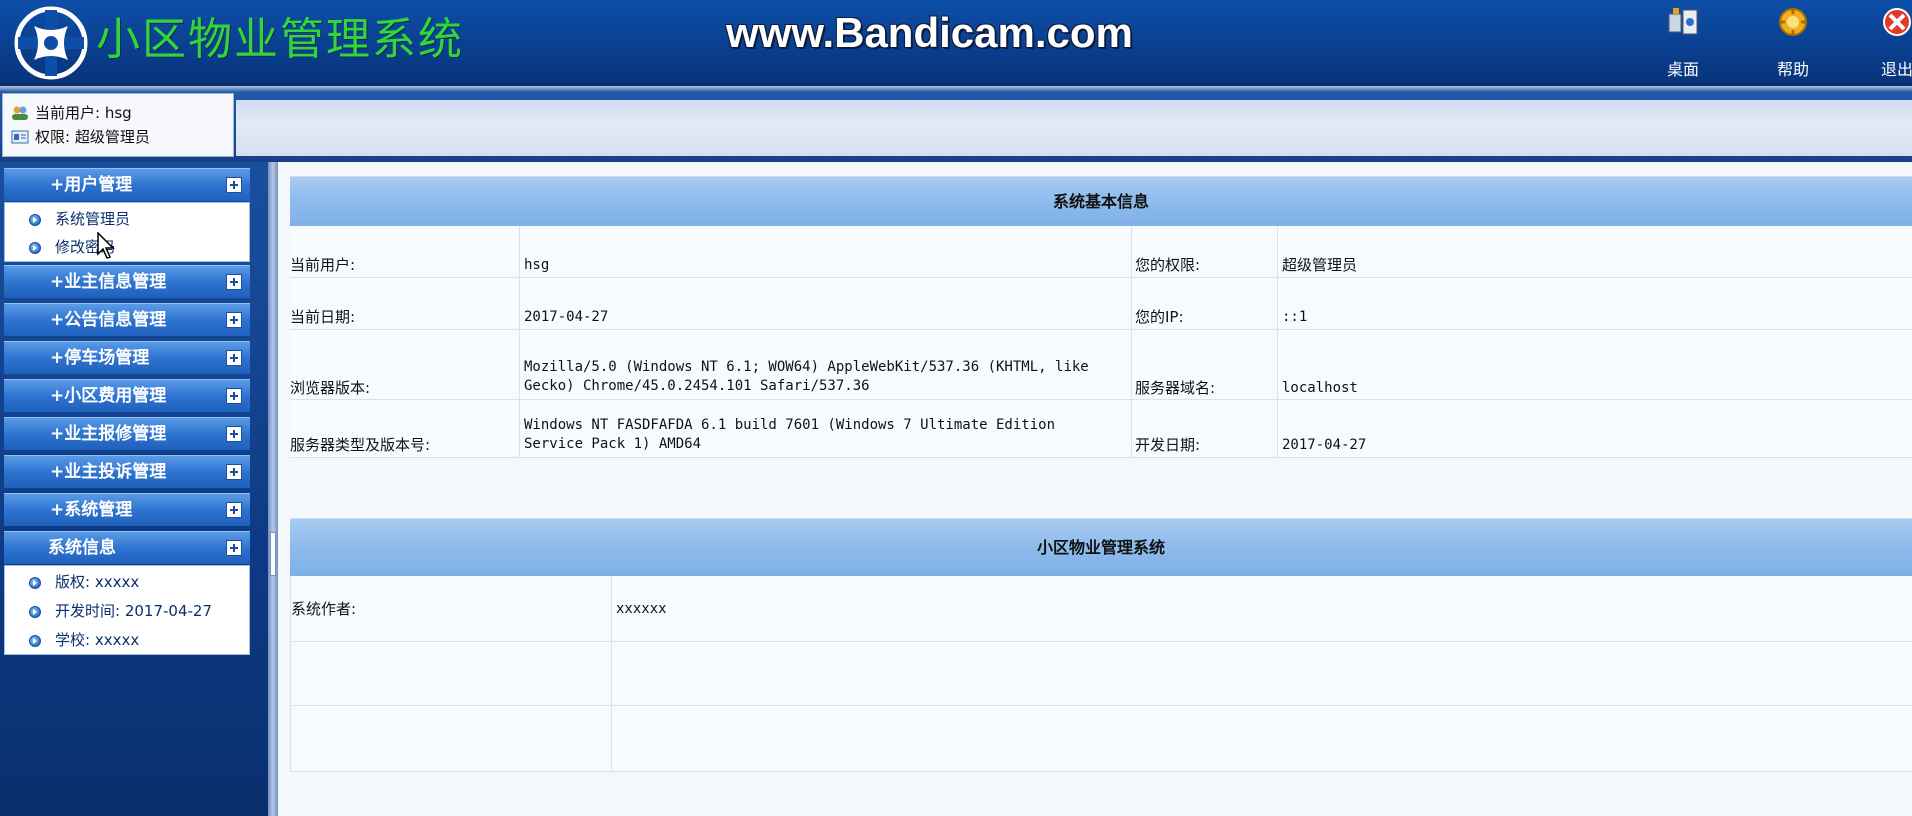 This screenshot has width=1912, height=816. What do you see at coordinates (108, 320) in the screenshot?
I see `menu-notice-label: +公告信息管理` at bounding box center [108, 320].